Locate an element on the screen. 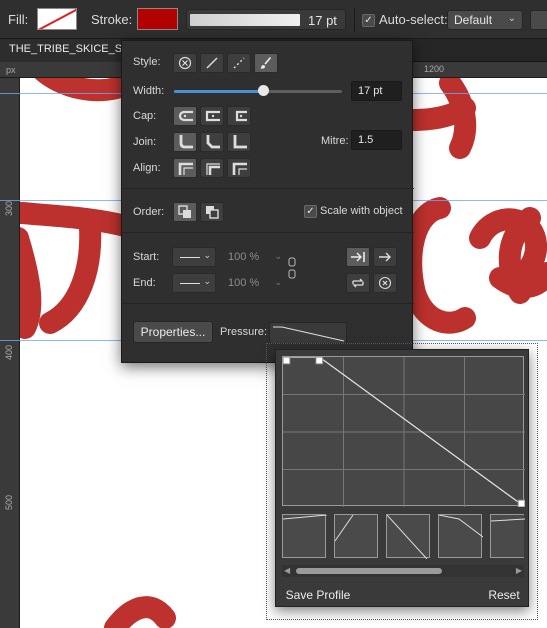 The image size is (547, 628). scale-with-object-checkbox: ✓ is located at coordinates (310, 211).